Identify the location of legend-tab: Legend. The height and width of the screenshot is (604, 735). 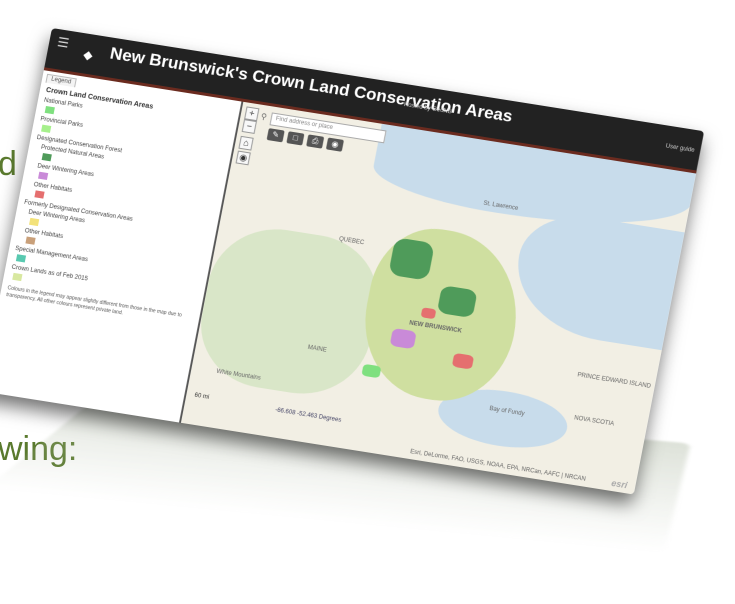
(61, 80).